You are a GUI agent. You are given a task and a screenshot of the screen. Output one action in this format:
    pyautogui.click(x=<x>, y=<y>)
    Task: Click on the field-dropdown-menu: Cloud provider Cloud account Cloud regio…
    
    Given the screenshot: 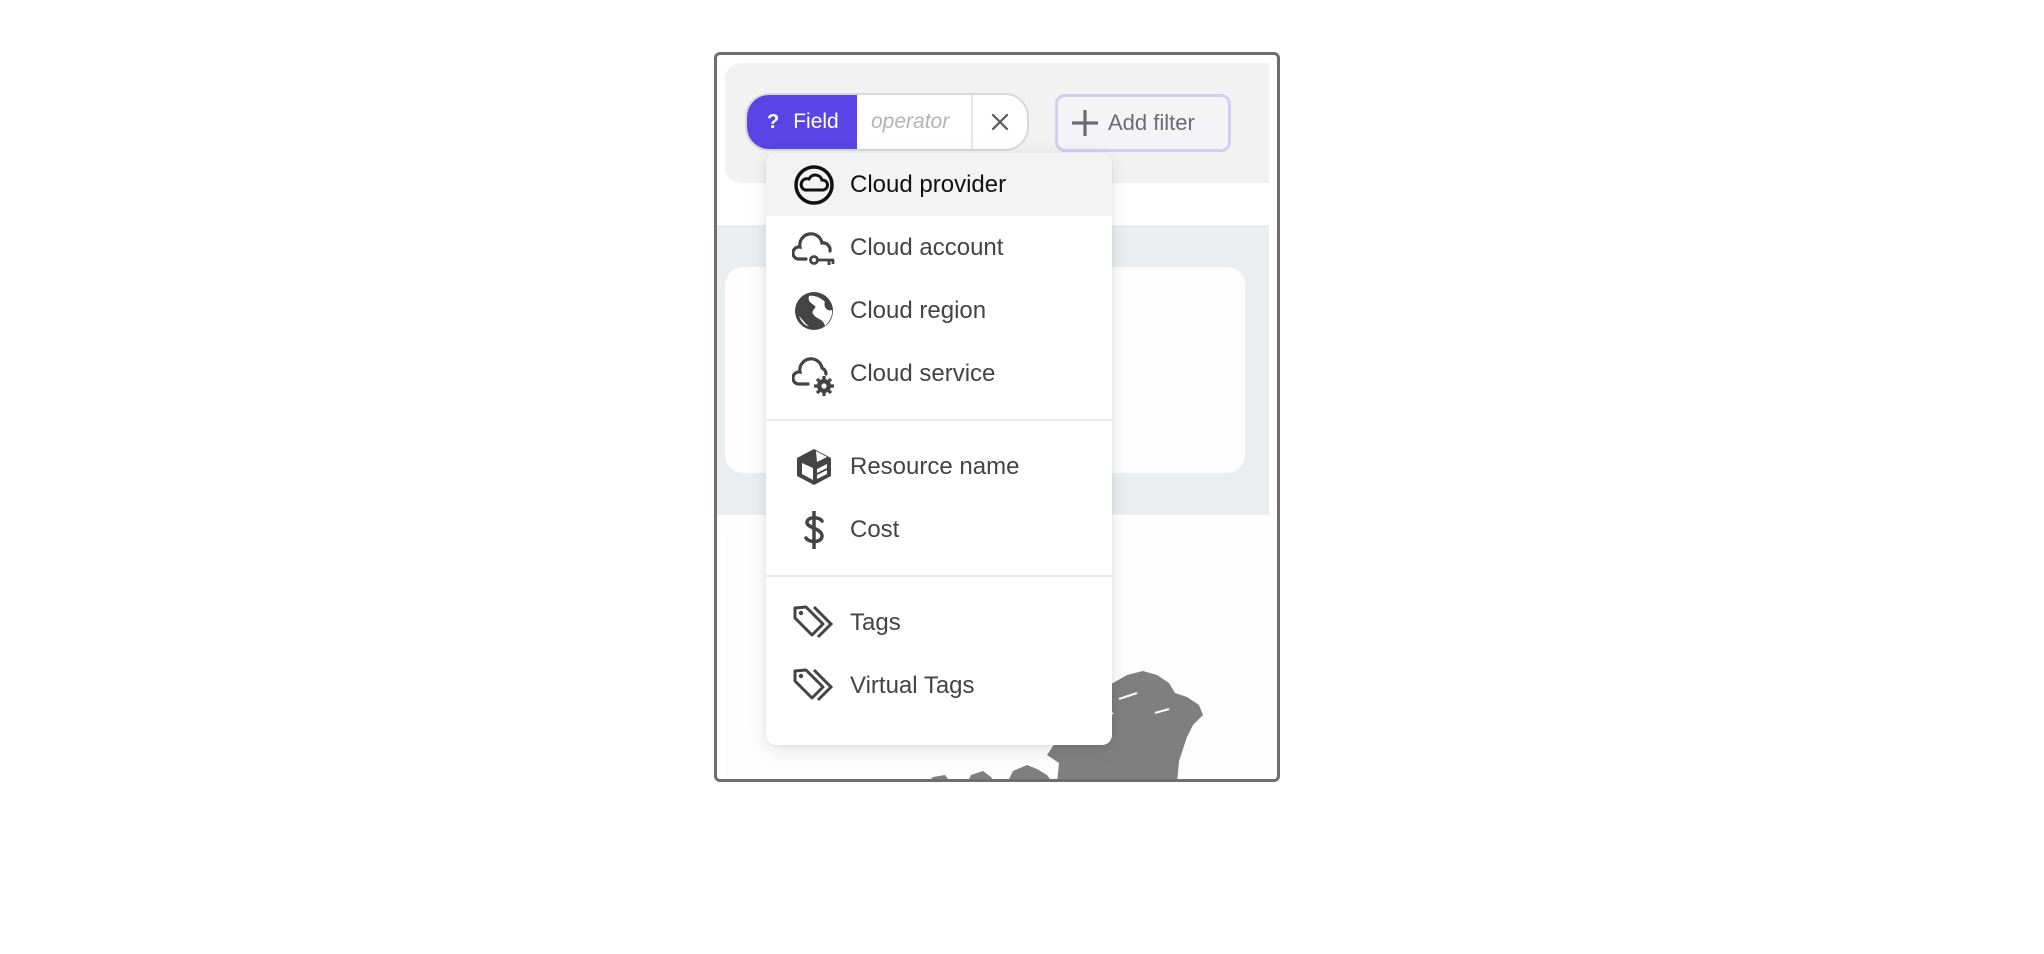 What is the action you would take?
    pyautogui.click(x=939, y=449)
    